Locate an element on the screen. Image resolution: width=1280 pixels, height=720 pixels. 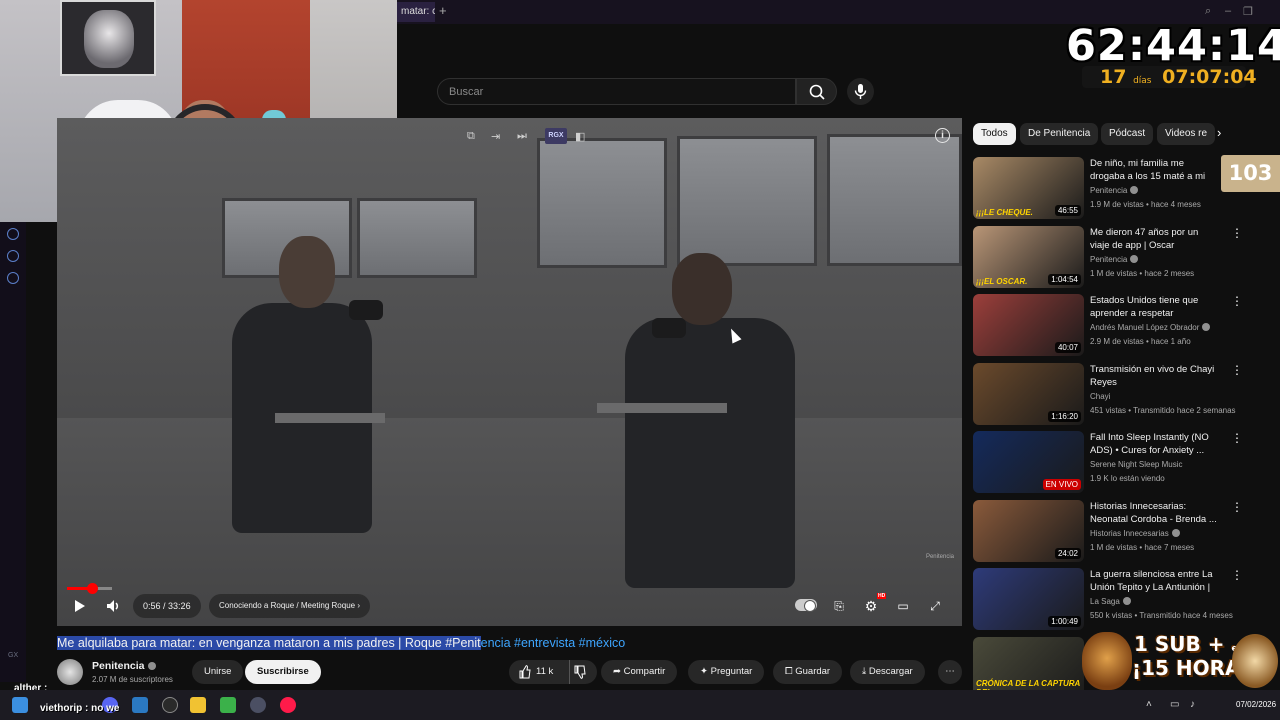
rgx-badge: RGX is located at coordinates (556, 136).